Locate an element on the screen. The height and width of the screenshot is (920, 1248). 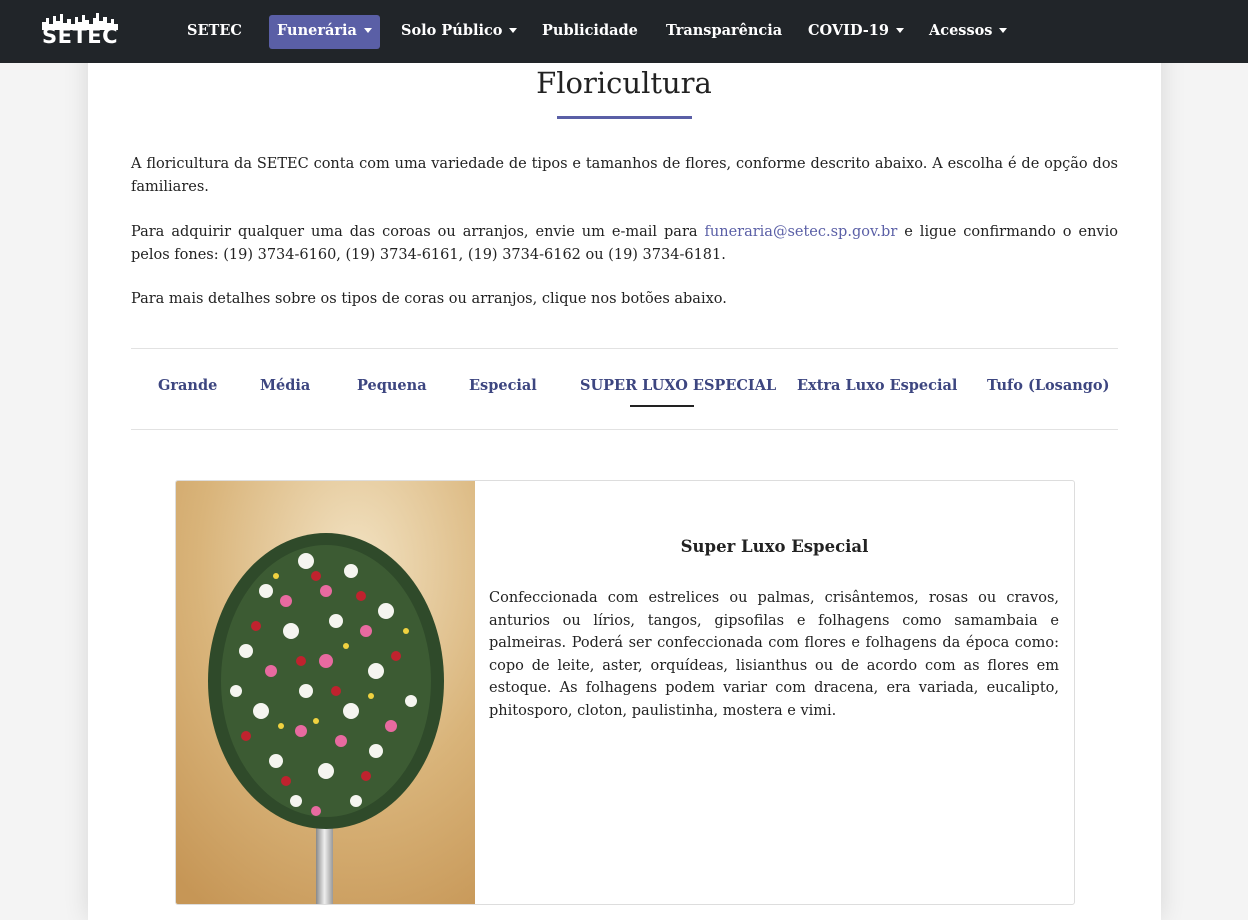
tab-super-luxo-especial: SUPER LUXO ESPECIAL is located at coordinates (678, 386).